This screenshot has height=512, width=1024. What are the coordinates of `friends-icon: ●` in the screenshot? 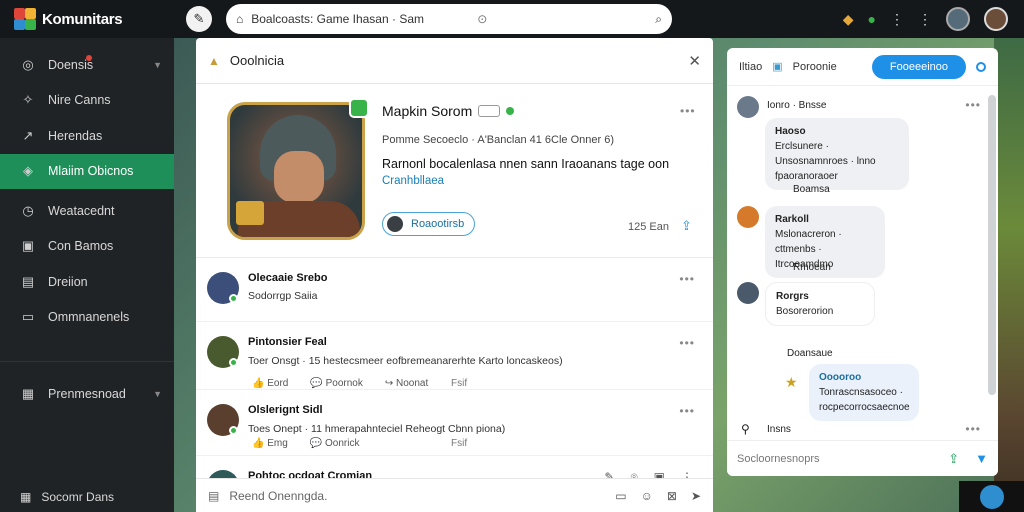 It's located at (872, 19).